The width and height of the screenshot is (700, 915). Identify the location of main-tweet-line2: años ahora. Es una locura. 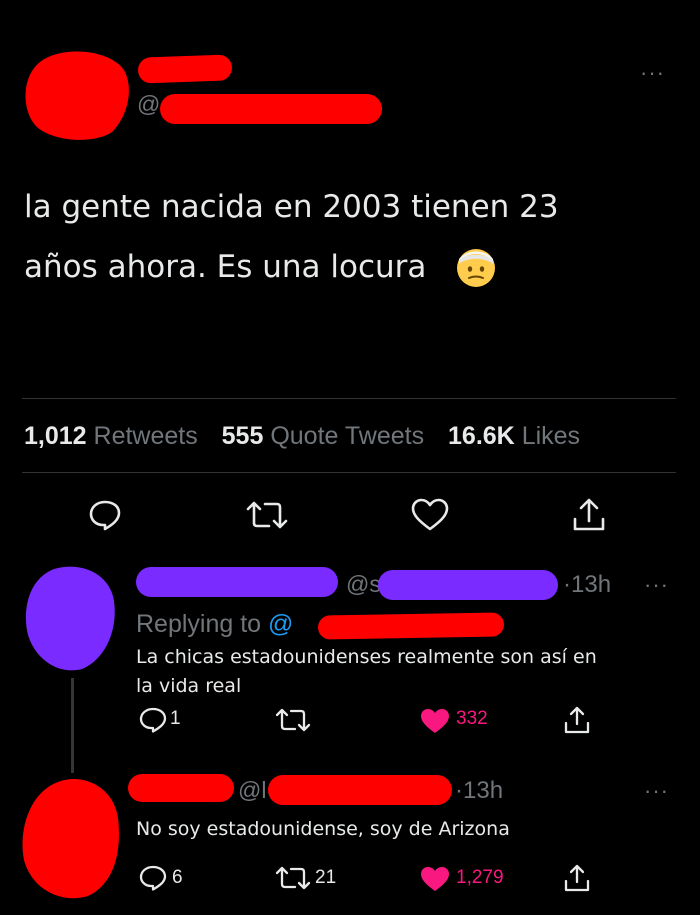
(225, 267).